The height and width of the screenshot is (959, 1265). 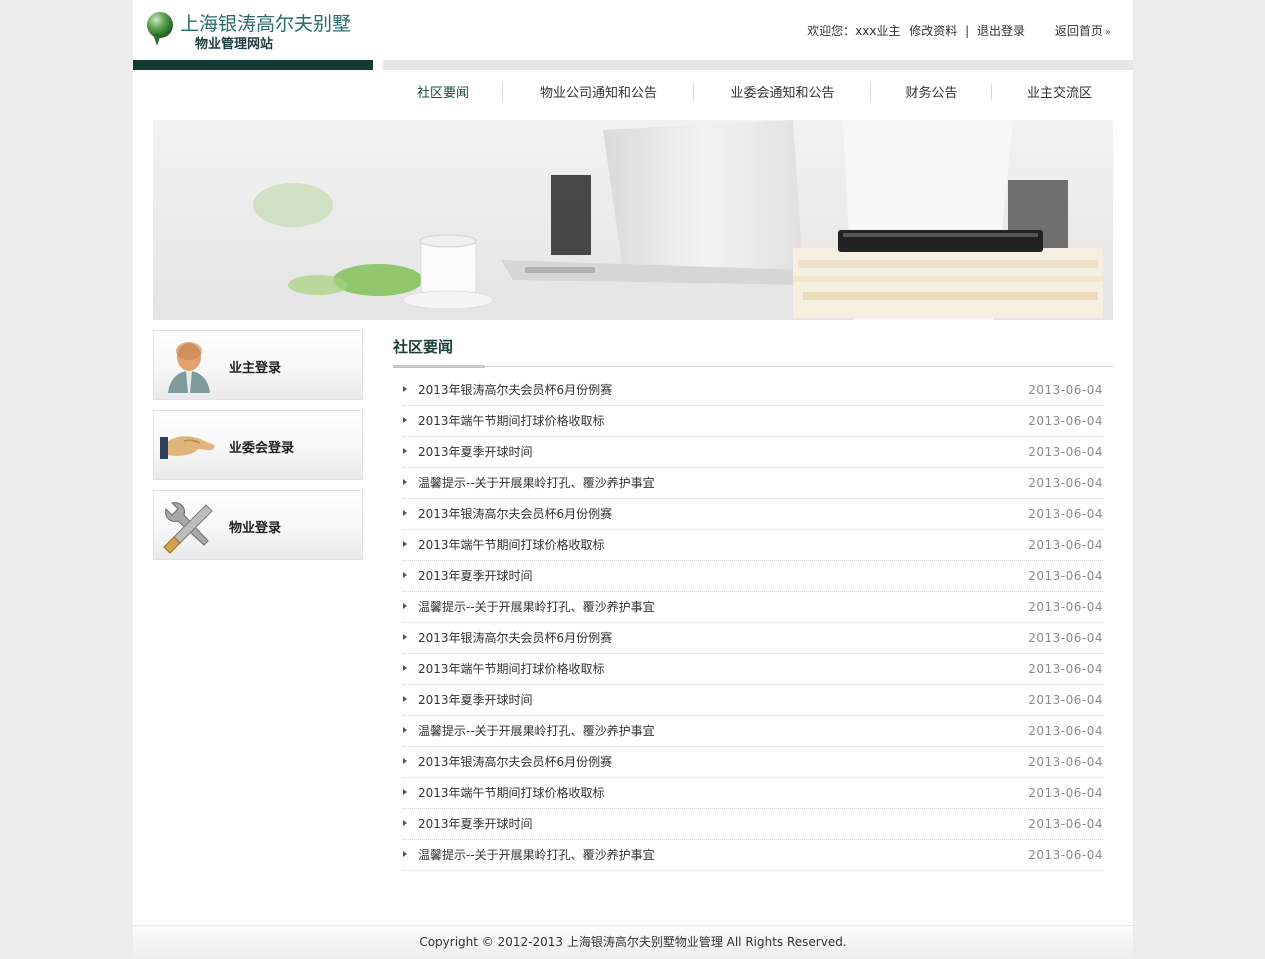 What do you see at coordinates (255, 528) in the screenshot?
I see `property-login-label: 物业登录` at bounding box center [255, 528].